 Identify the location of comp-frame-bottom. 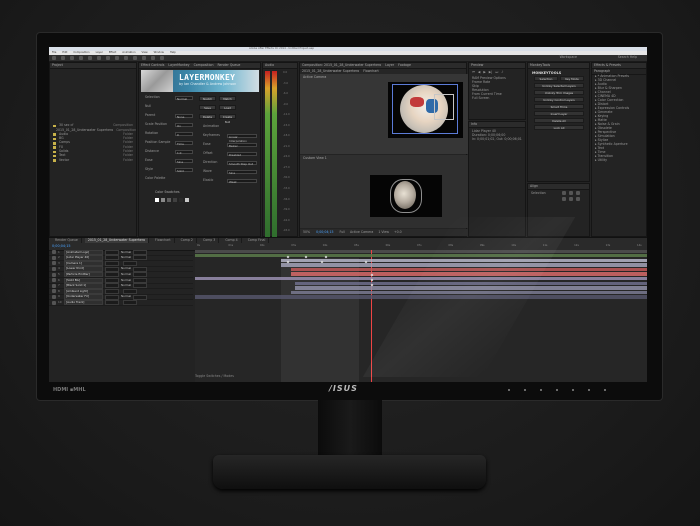
(406, 196).